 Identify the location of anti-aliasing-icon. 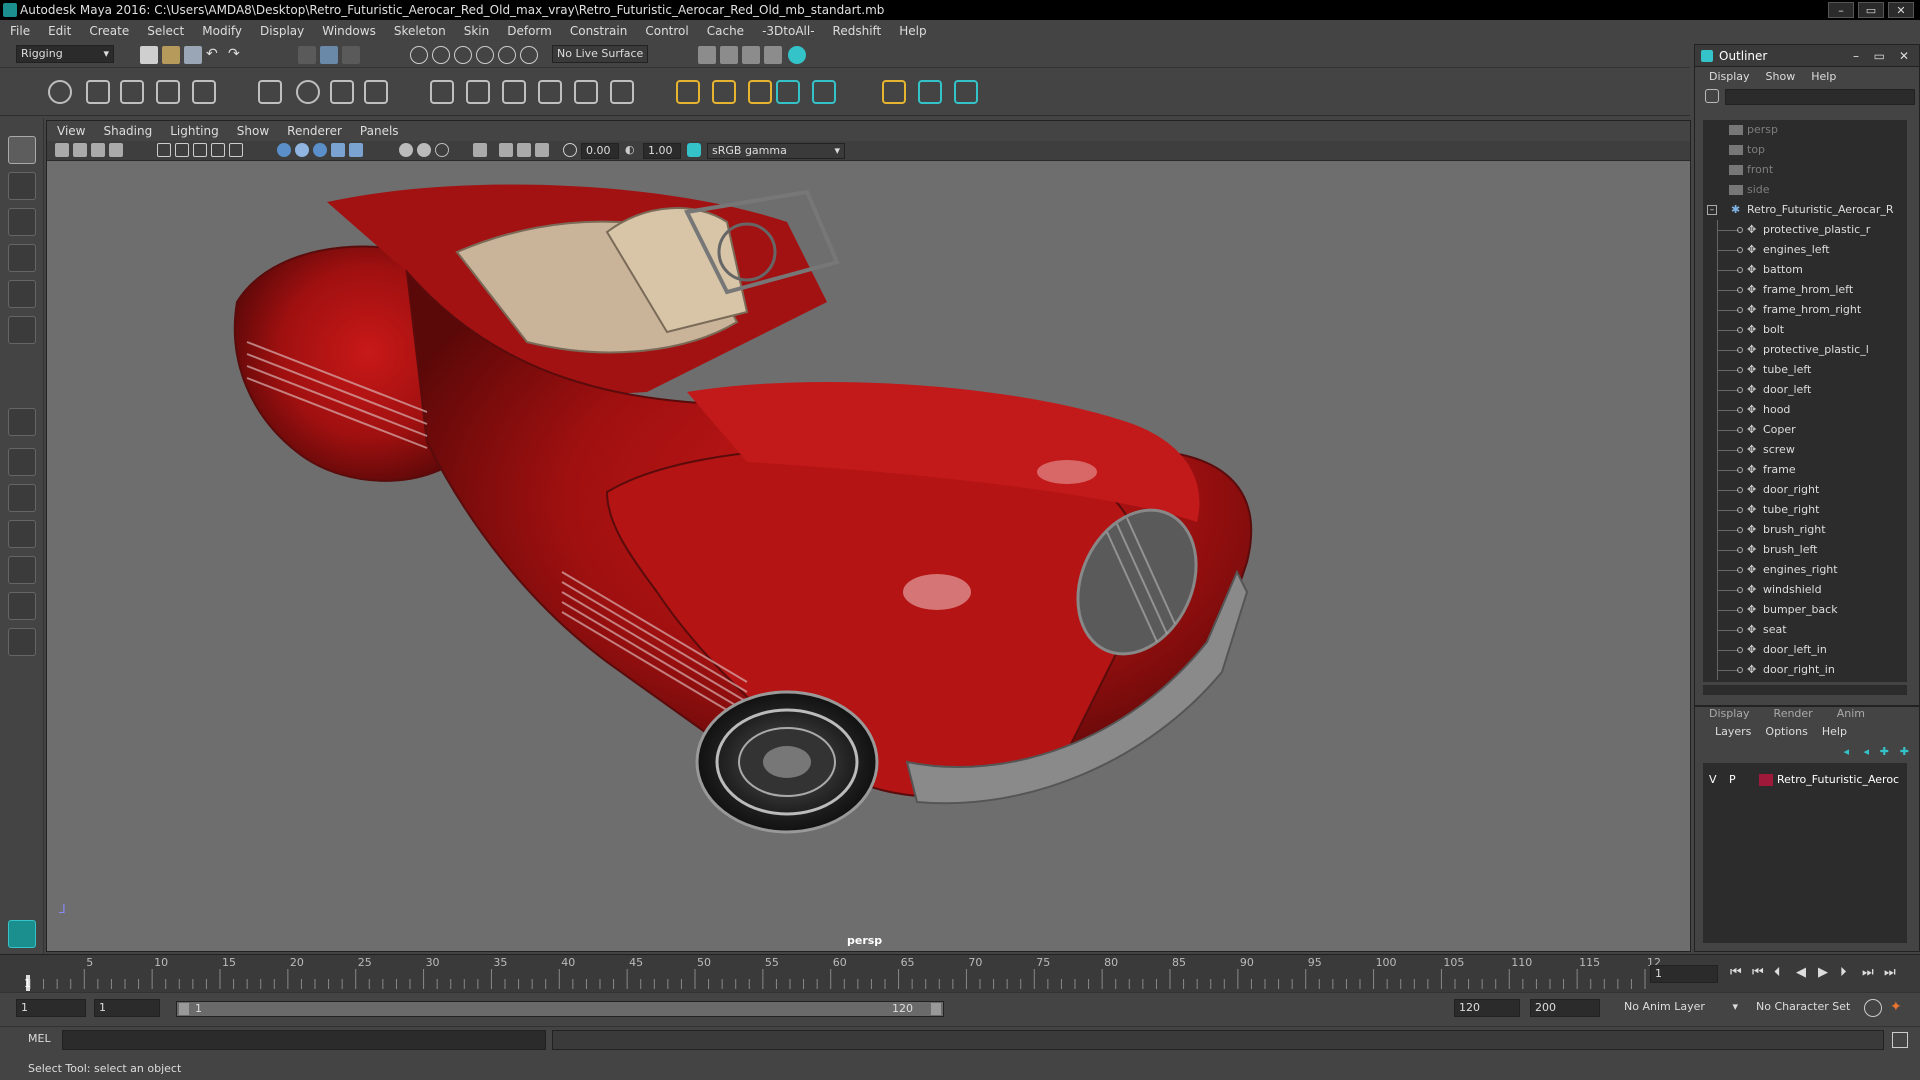
(442, 150).